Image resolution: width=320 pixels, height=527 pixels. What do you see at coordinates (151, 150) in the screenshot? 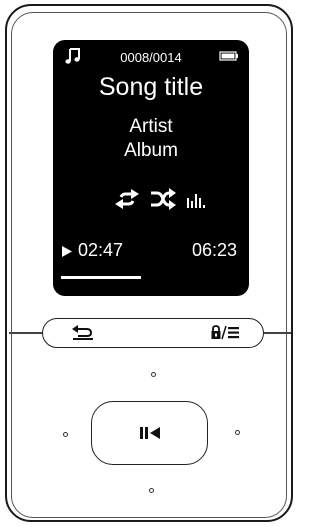
I see `album-name: Album` at bounding box center [151, 150].